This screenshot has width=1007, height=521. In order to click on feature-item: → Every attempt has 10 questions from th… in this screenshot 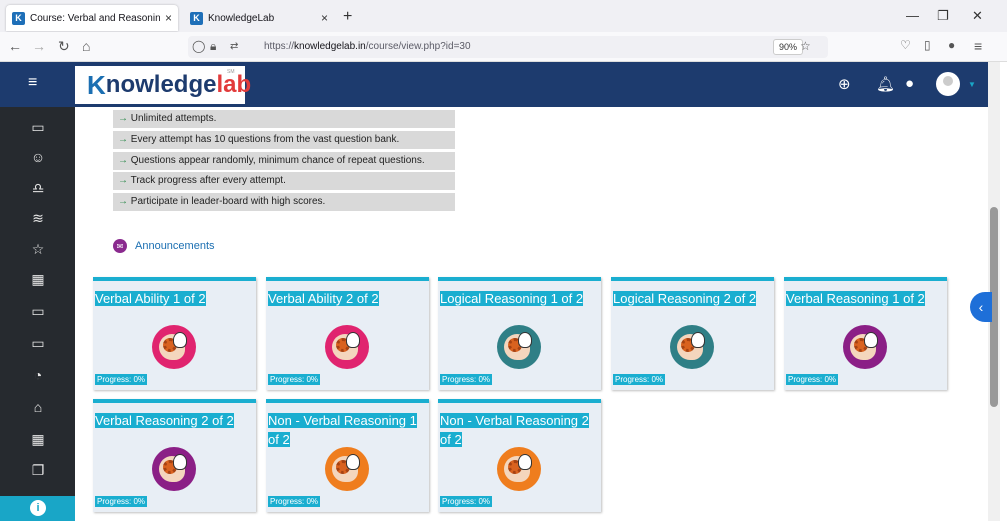, I will do `click(284, 140)`.